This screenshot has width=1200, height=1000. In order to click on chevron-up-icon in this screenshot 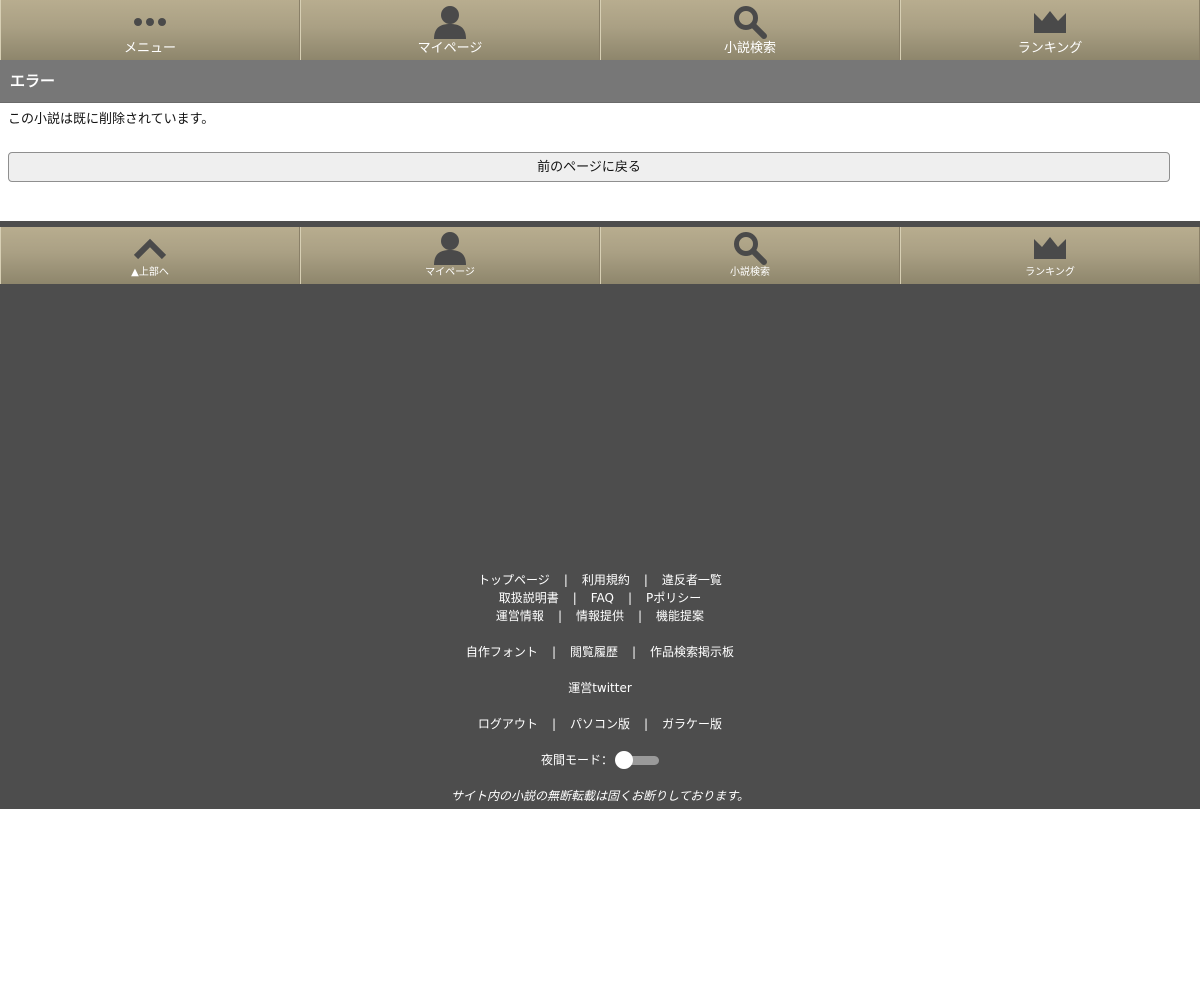, I will do `click(150, 248)`.